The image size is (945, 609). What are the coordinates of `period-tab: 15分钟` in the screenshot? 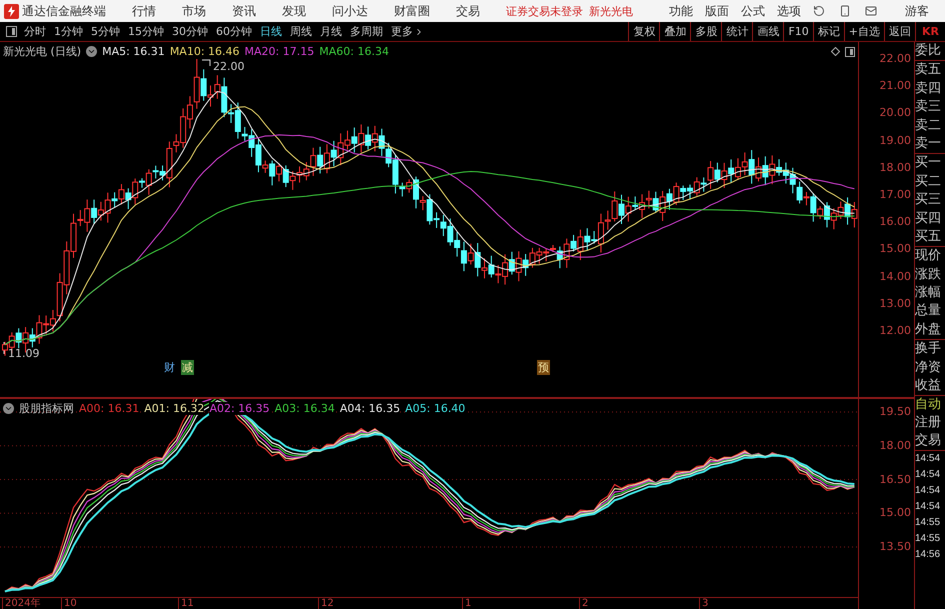 It's located at (146, 31).